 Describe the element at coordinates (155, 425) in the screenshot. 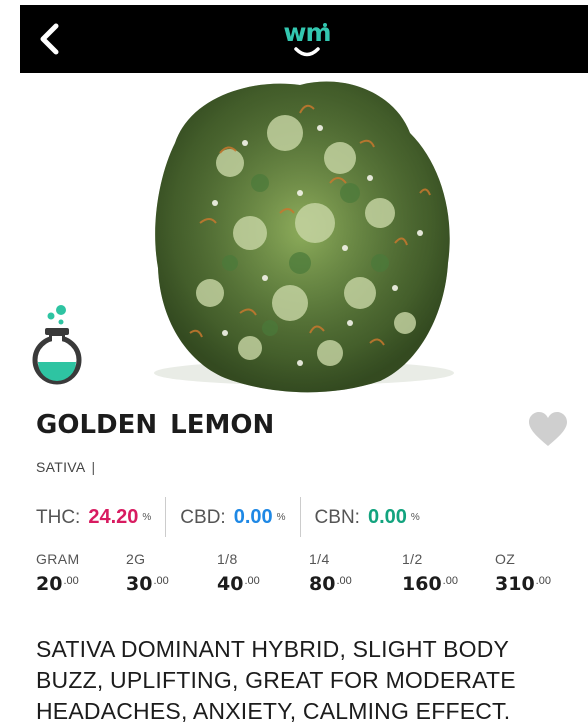

I see `product-name: GOLDEN LEMON` at that location.